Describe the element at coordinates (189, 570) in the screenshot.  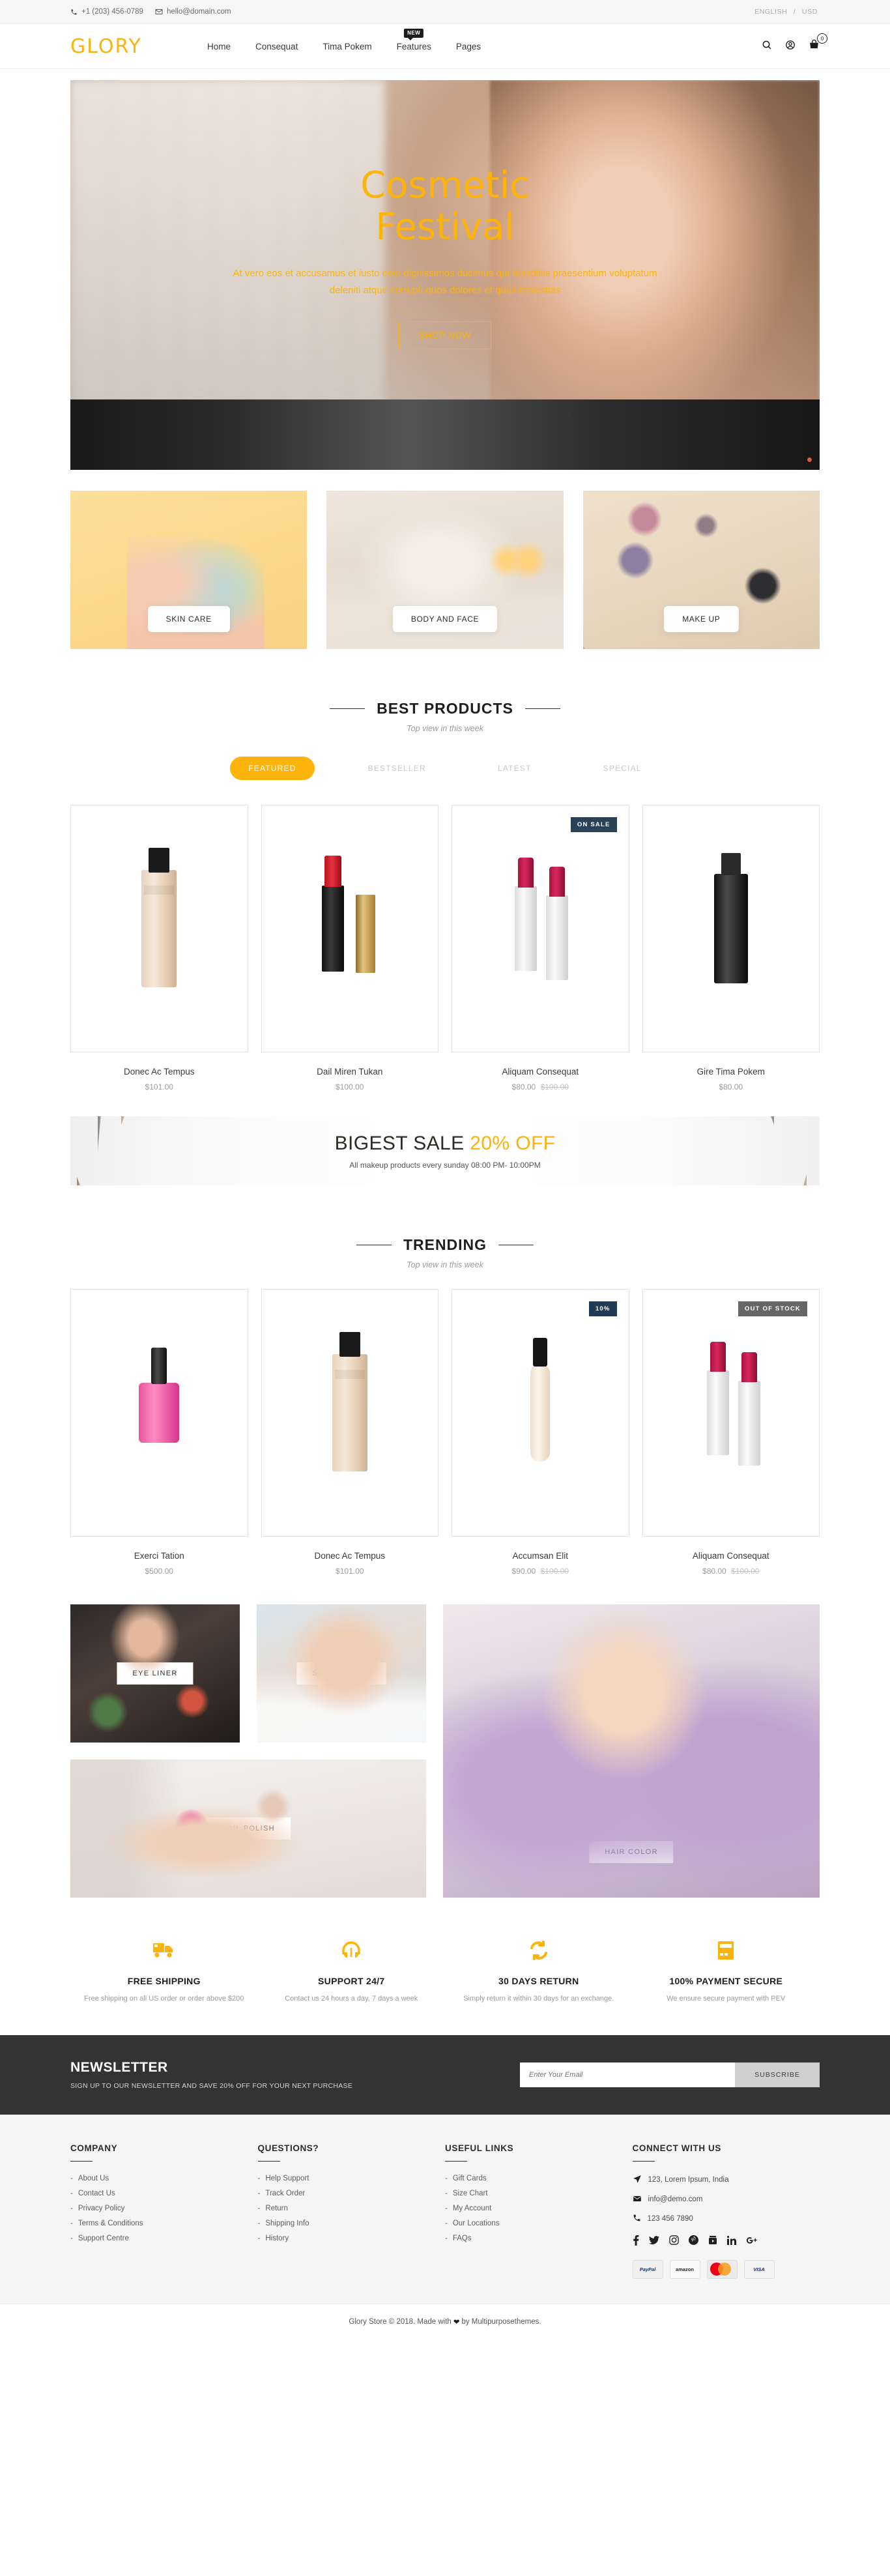
I see `category-card-skin-care: SKIN CARE` at that location.